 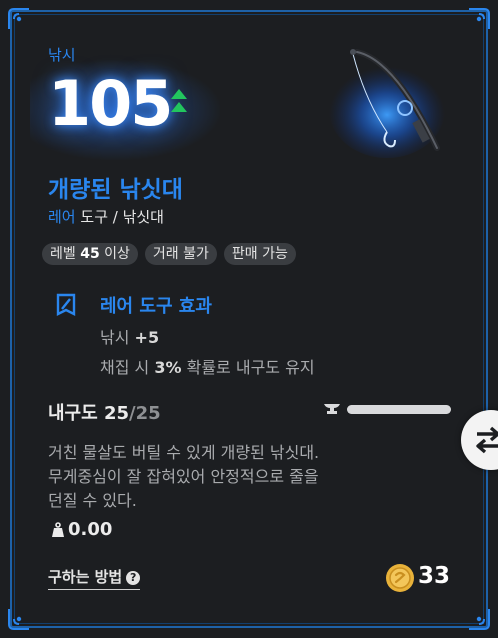 I want to click on stat-value: 105, so click(x=110, y=103).